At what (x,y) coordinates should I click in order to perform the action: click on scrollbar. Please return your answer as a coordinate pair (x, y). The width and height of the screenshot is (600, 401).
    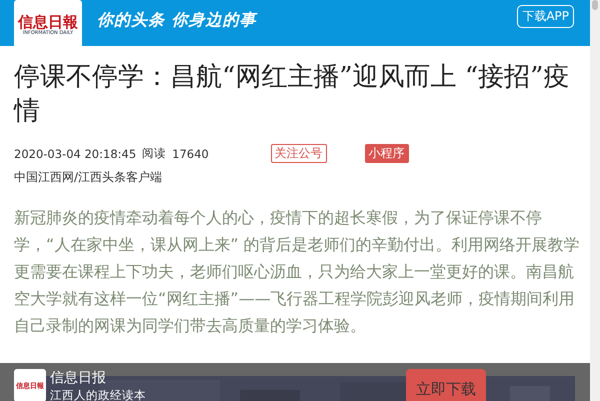
    Looking at the image, I should click on (595, 200).